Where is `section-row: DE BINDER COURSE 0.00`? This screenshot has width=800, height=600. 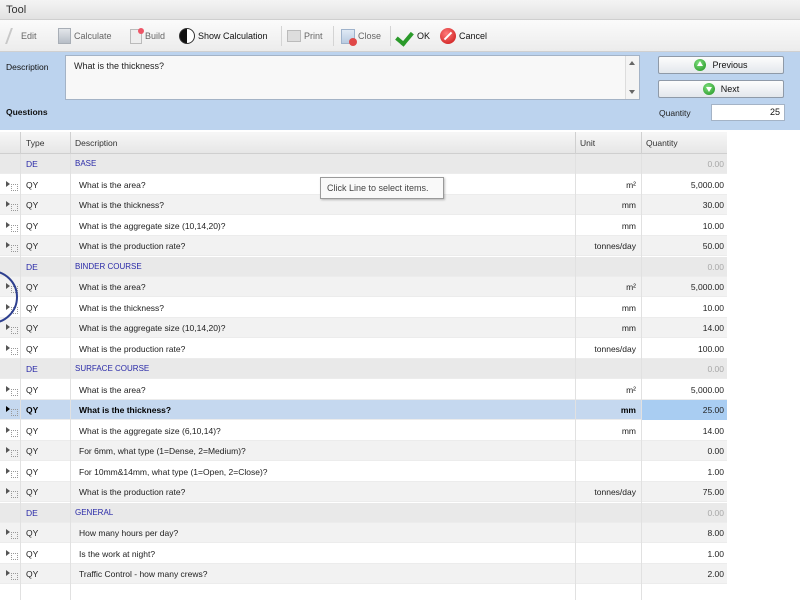 section-row: DE BINDER COURSE 0.00 is located at coordinates (363, 266).